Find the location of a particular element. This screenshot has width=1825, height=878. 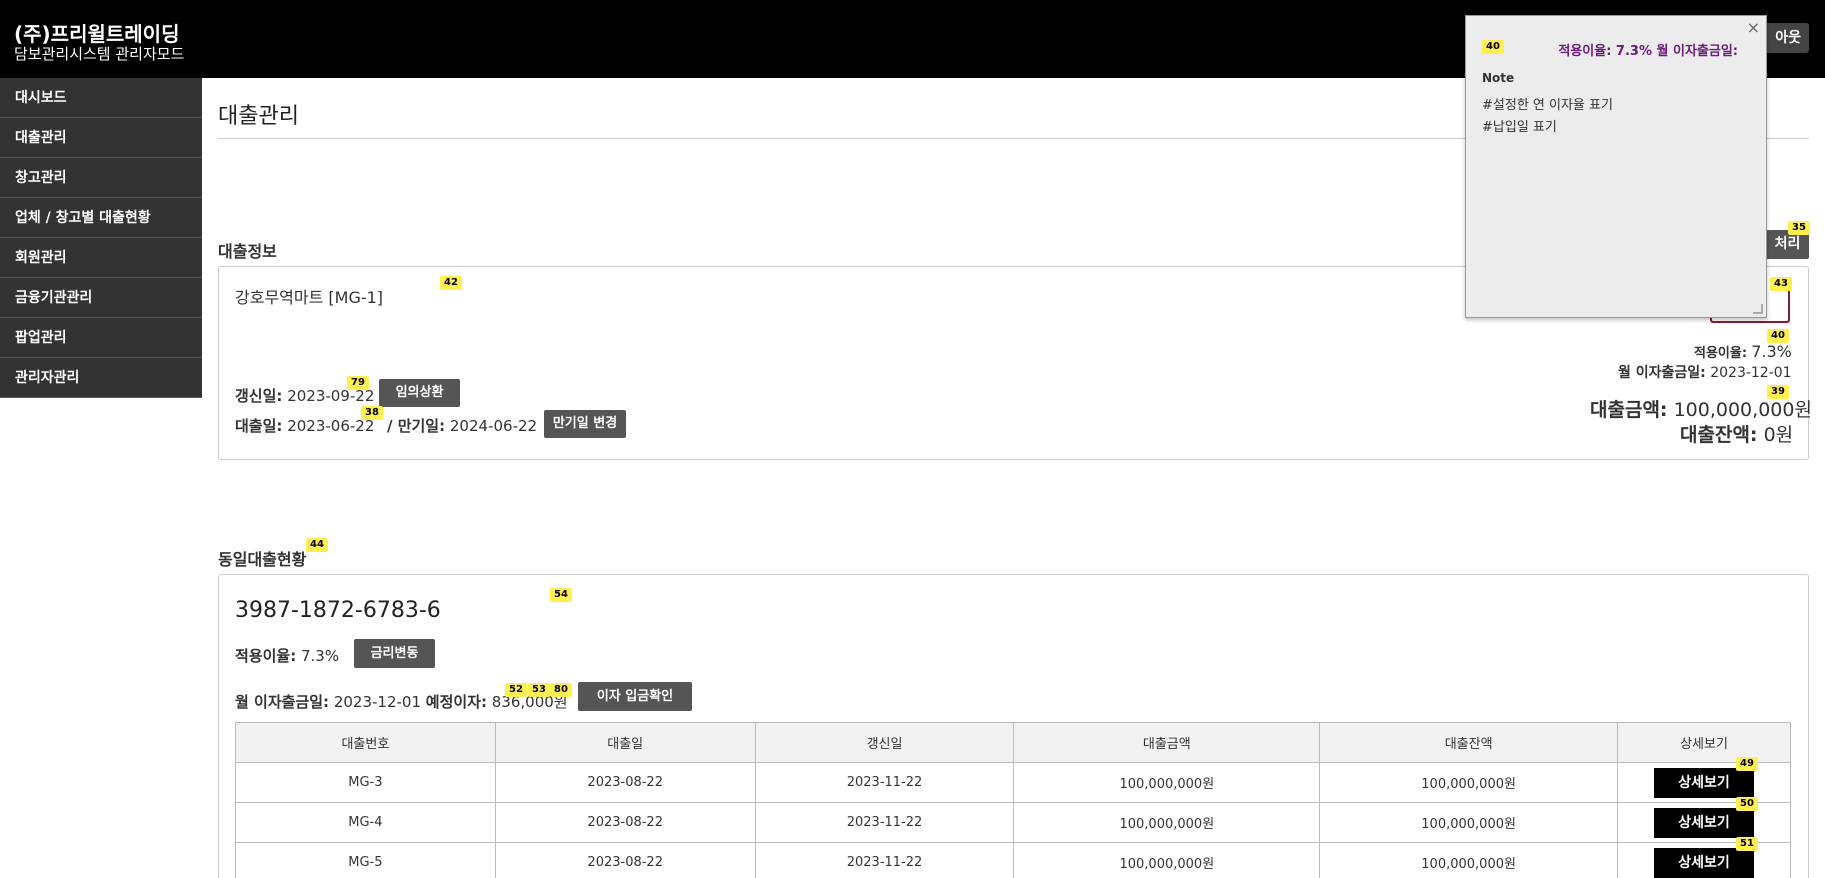

loan-balance-value: 0원 is located at coordinates (1778, 435).